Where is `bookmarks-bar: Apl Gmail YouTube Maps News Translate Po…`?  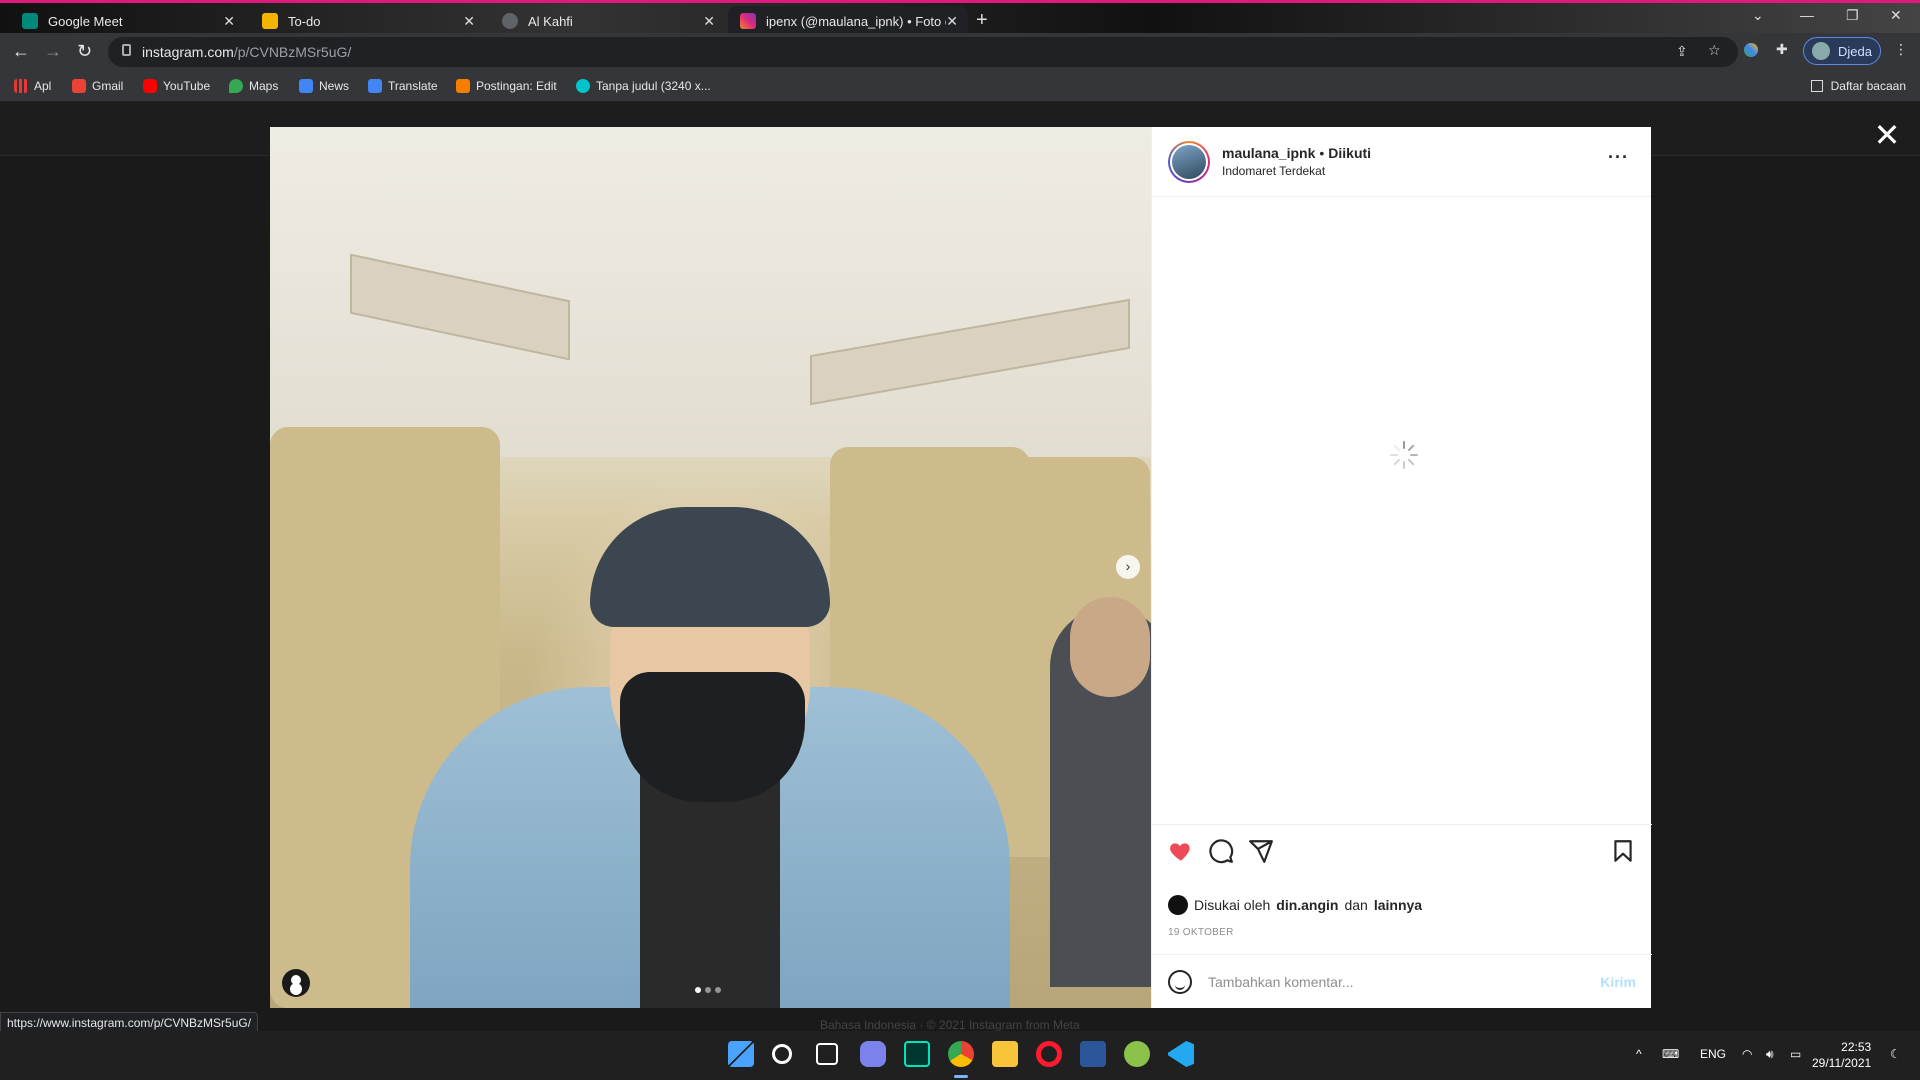 bookmarks-bar: Apl Gmail YouTube Maps News Translate Po… is located at coordinates (960, 86).